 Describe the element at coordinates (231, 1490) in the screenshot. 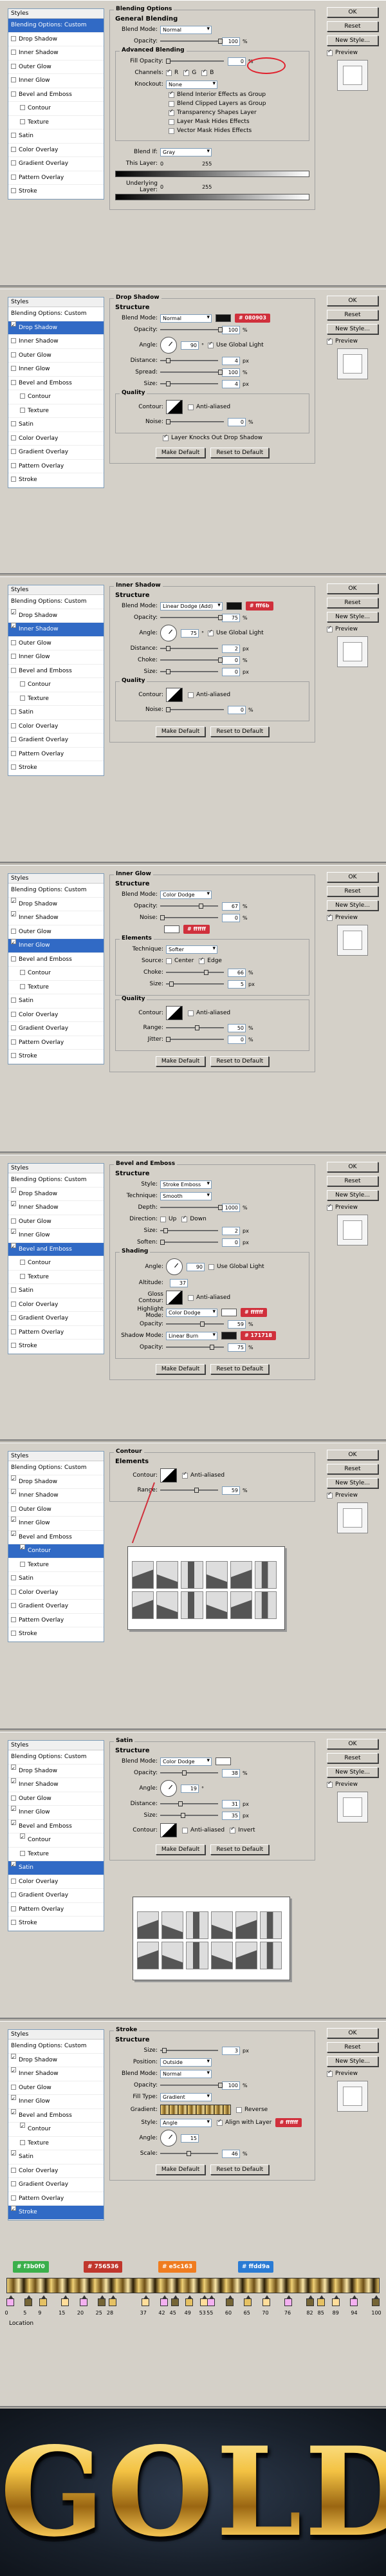

I see `value-field: 59` at that location.